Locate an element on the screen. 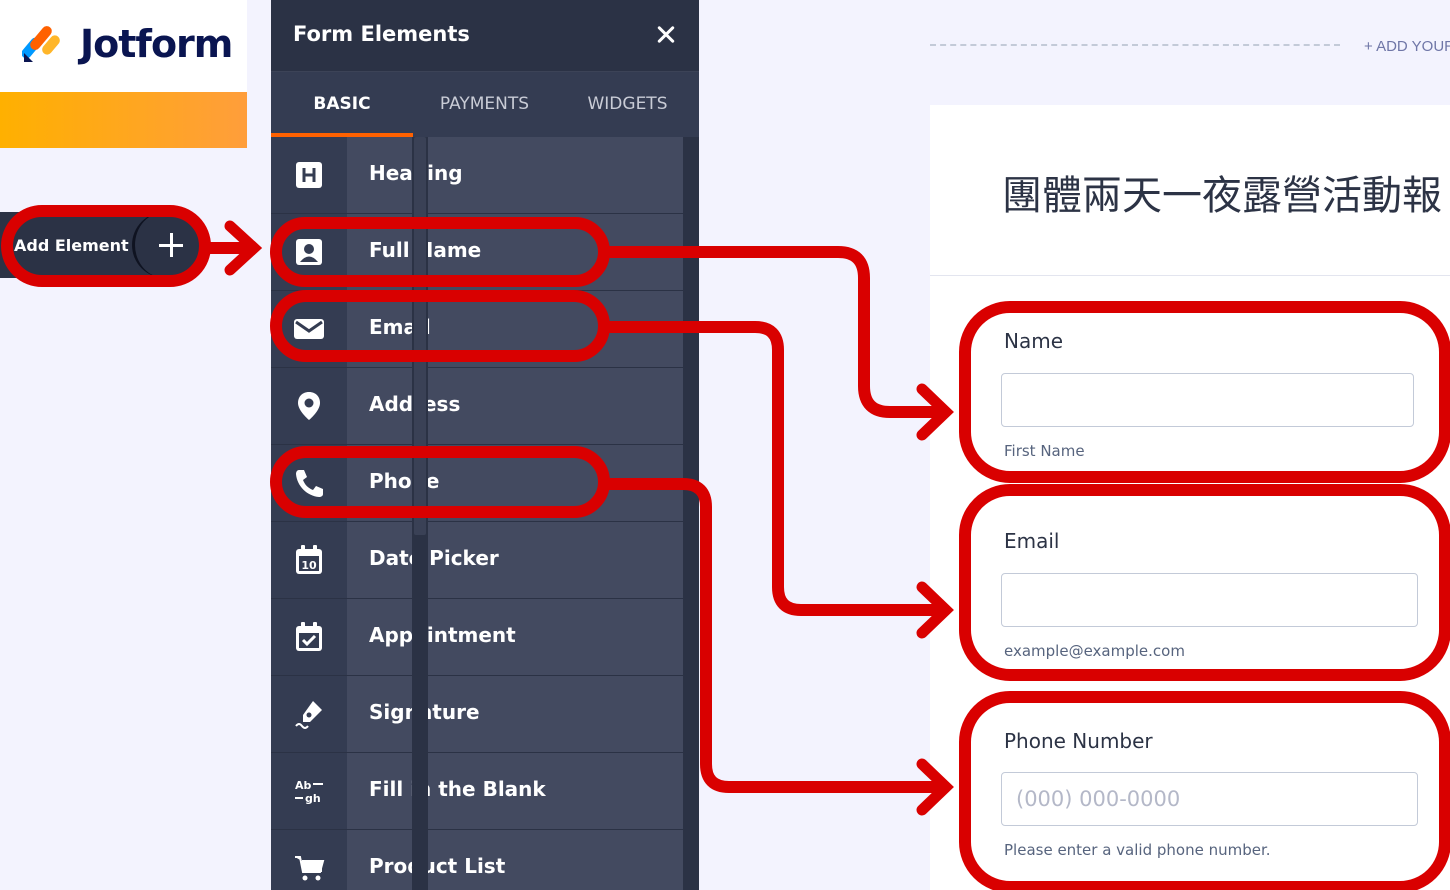 The image size is (1450, 890). orange-banner is located at coordinates (123, 120).